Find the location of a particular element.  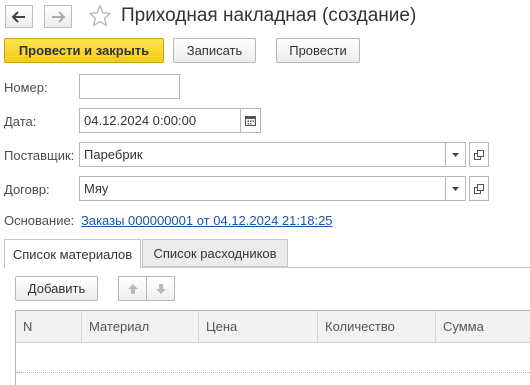

column-sum: Сумма is located at coordinates (483, 326).